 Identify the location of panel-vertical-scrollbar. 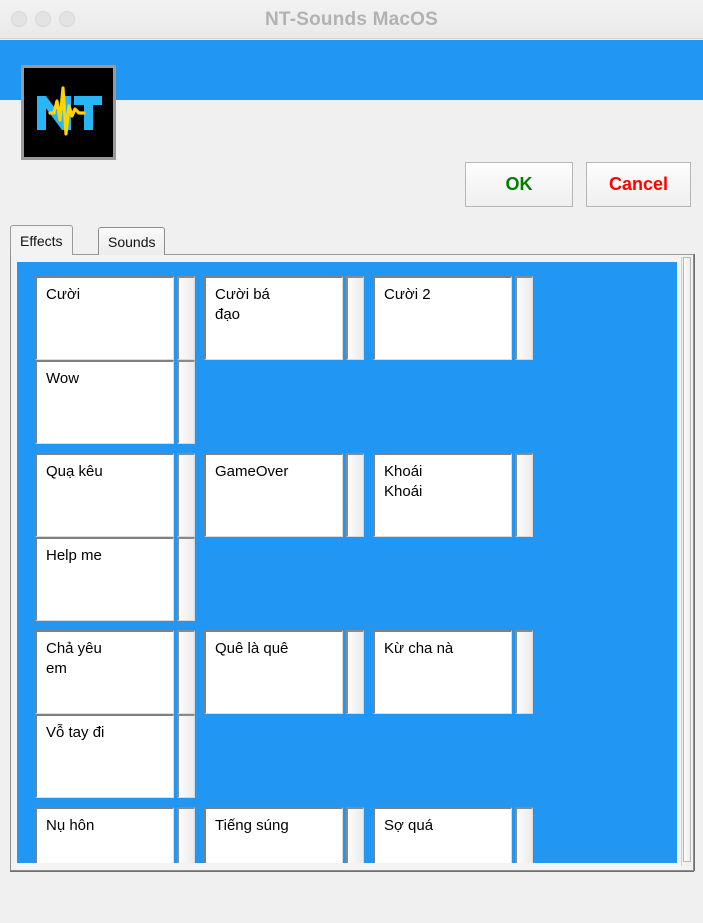
(686, 561).